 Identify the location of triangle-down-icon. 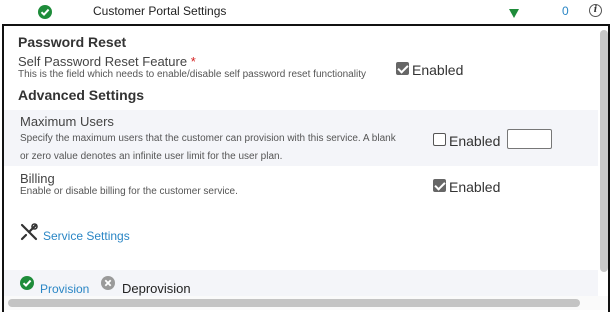
(514, 13).